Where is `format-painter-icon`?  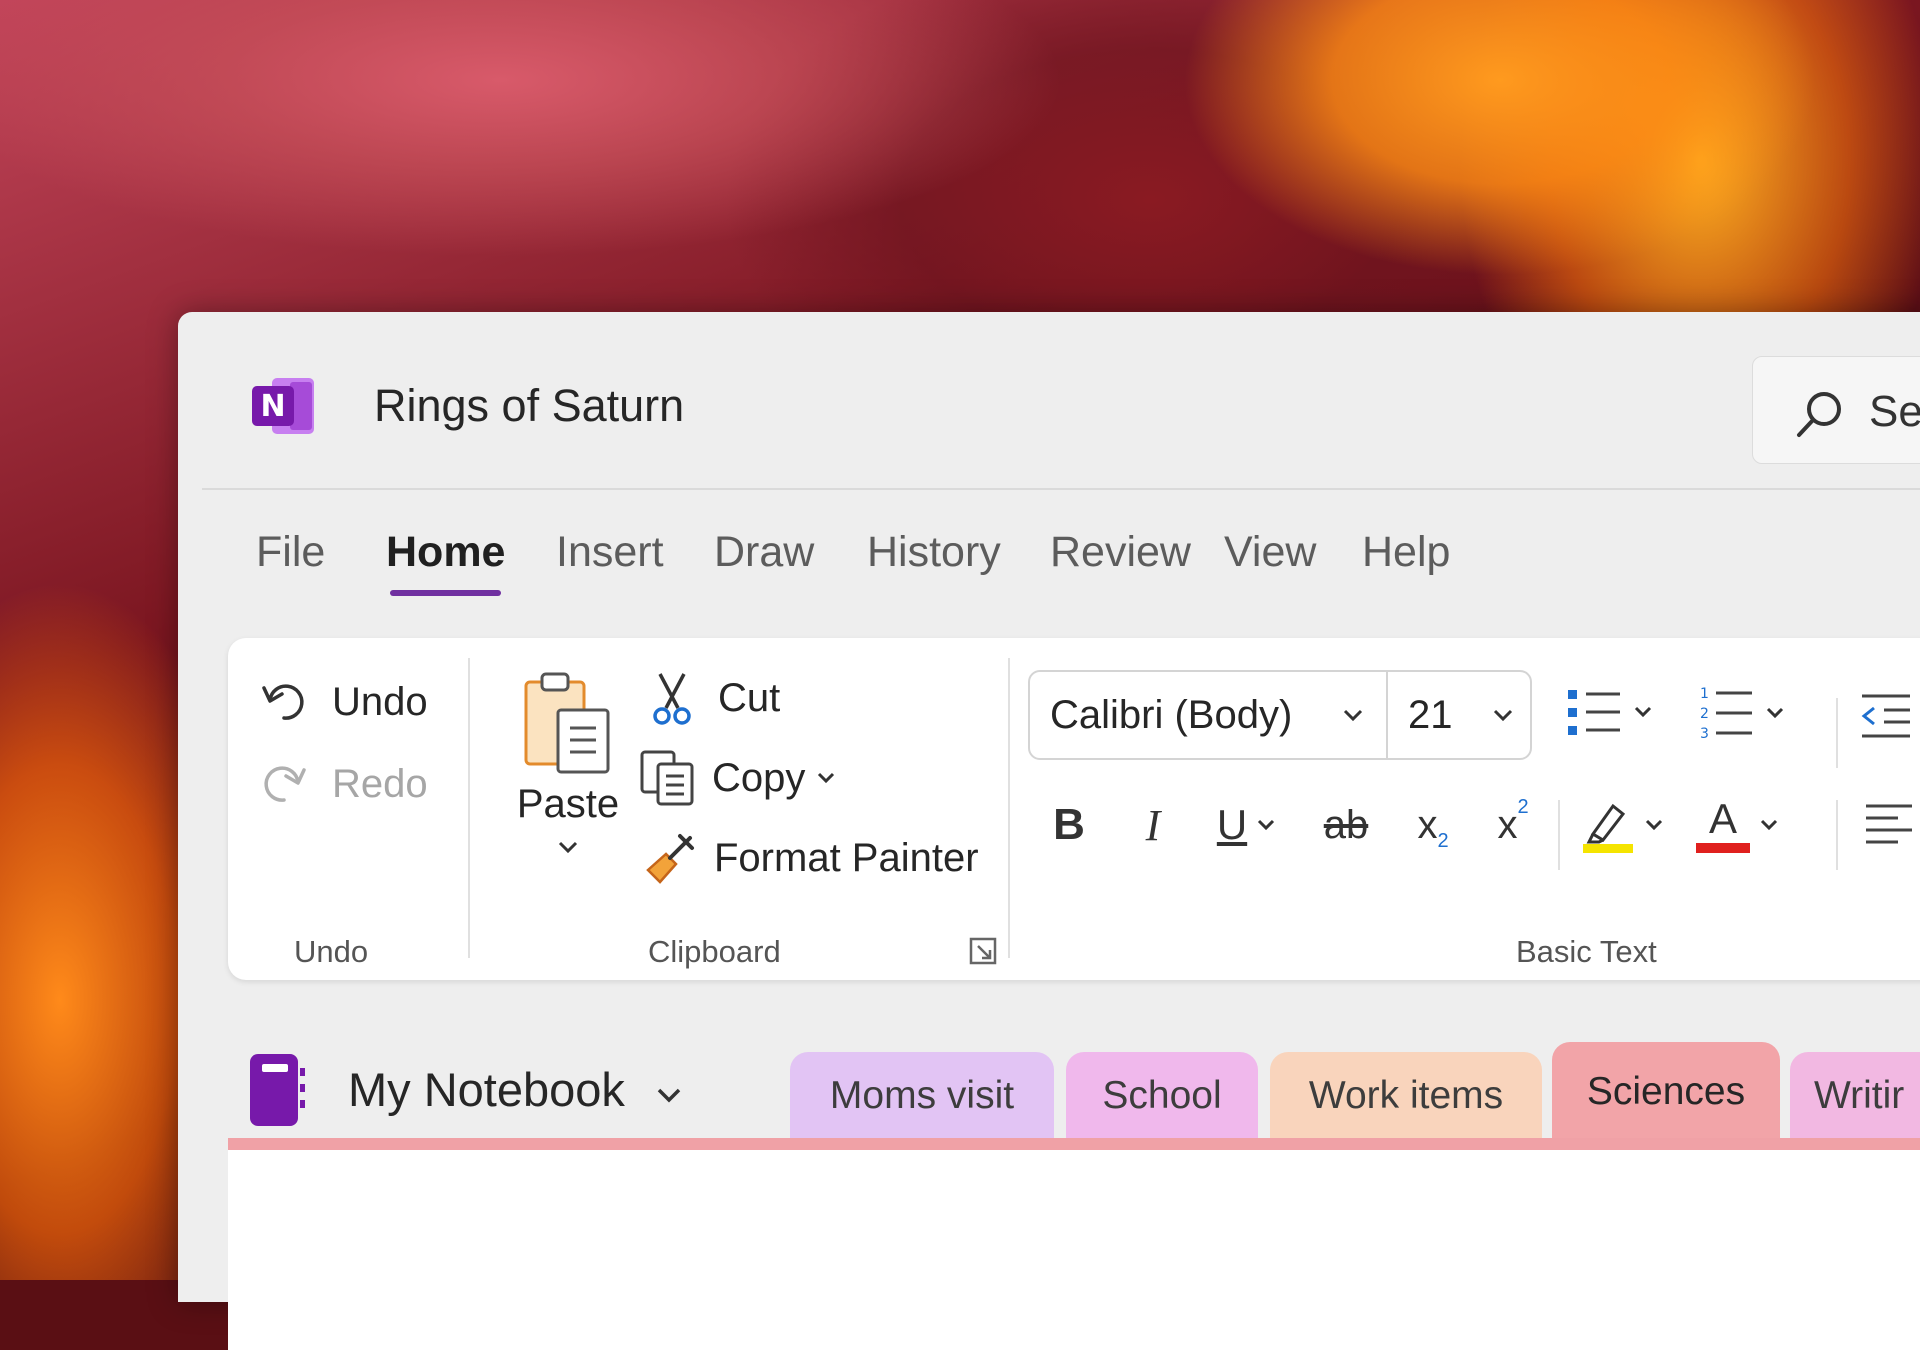 format-painter-icon is located at coordinates (670, 858).